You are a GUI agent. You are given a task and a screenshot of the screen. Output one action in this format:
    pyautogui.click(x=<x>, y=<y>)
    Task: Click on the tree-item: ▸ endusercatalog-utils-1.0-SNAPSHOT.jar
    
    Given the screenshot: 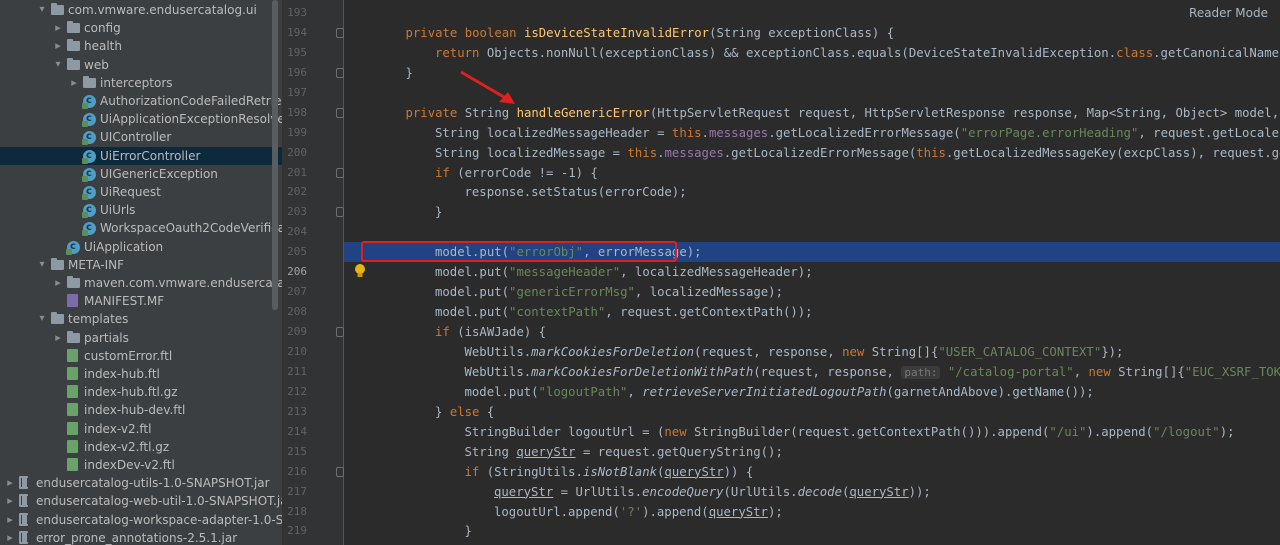 What is the action you would take?
    pyautogui.click(x=141, y=483)
    